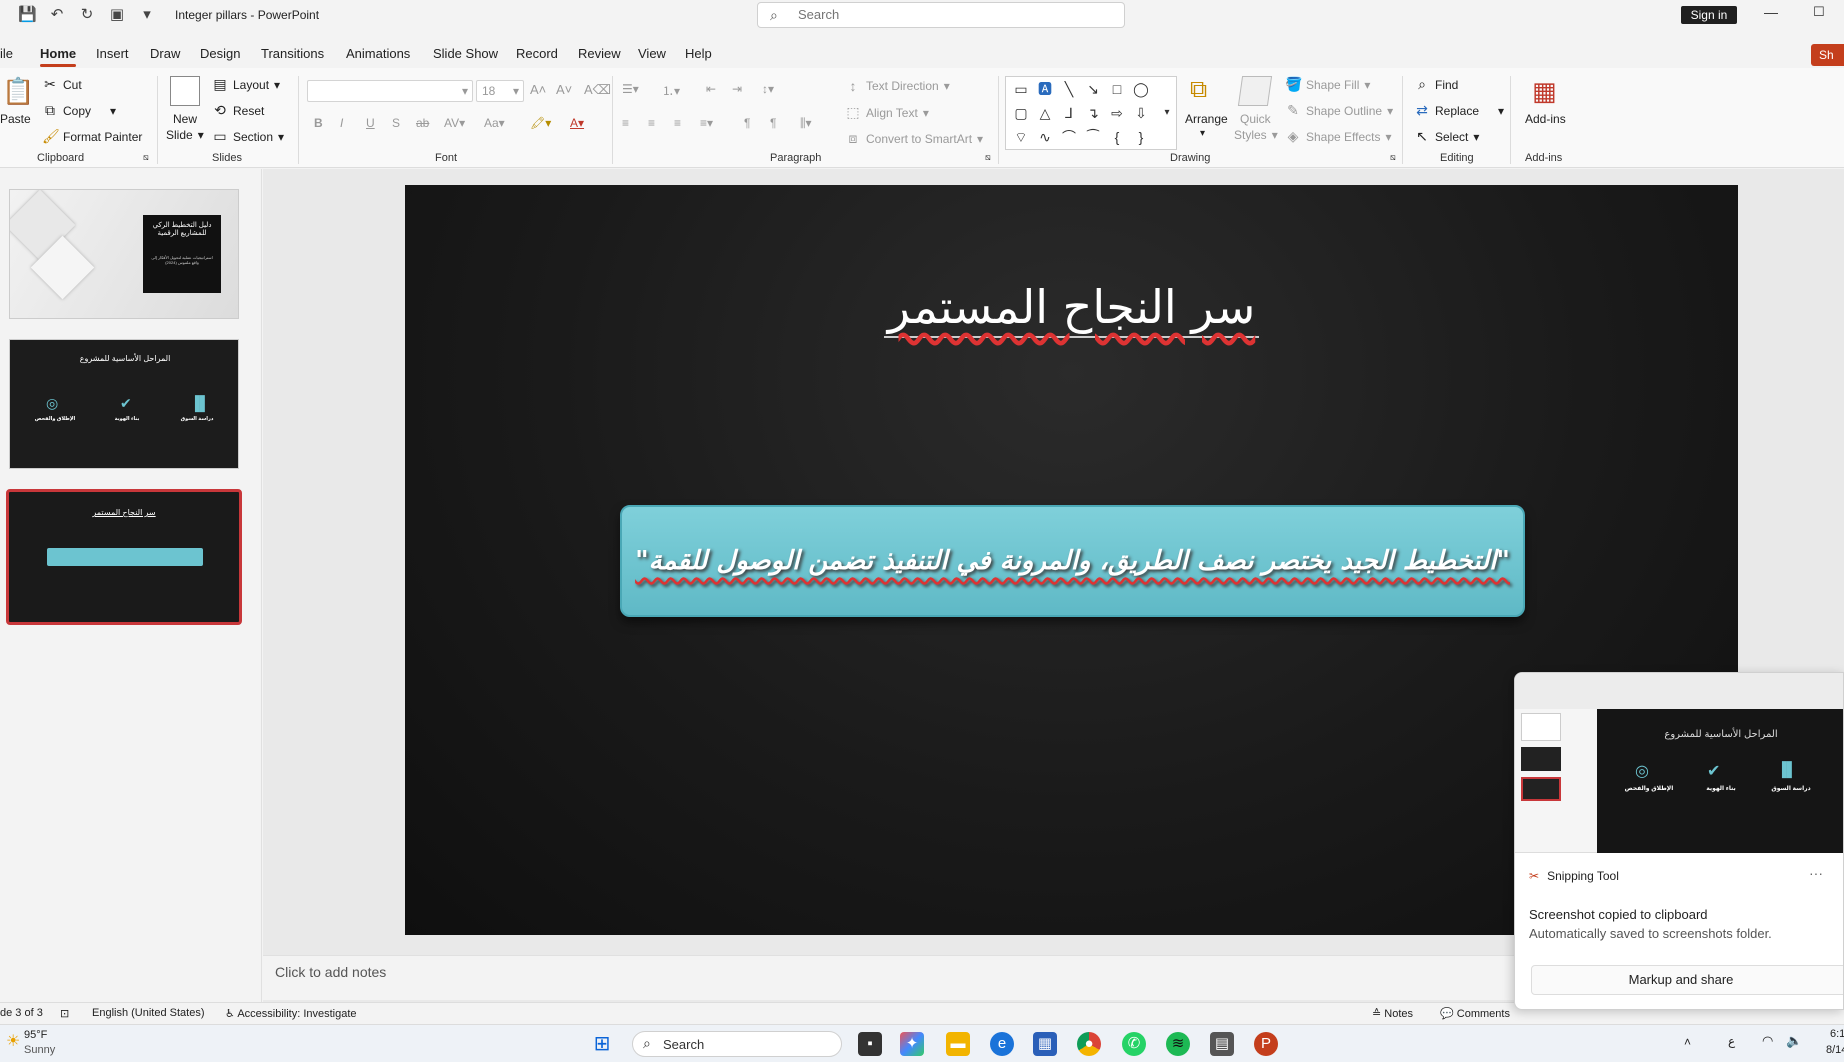  Describe the element at coordinates (1687, 980) in the screenshot. I see `markup-and-share-button: Markup and share` at that location.